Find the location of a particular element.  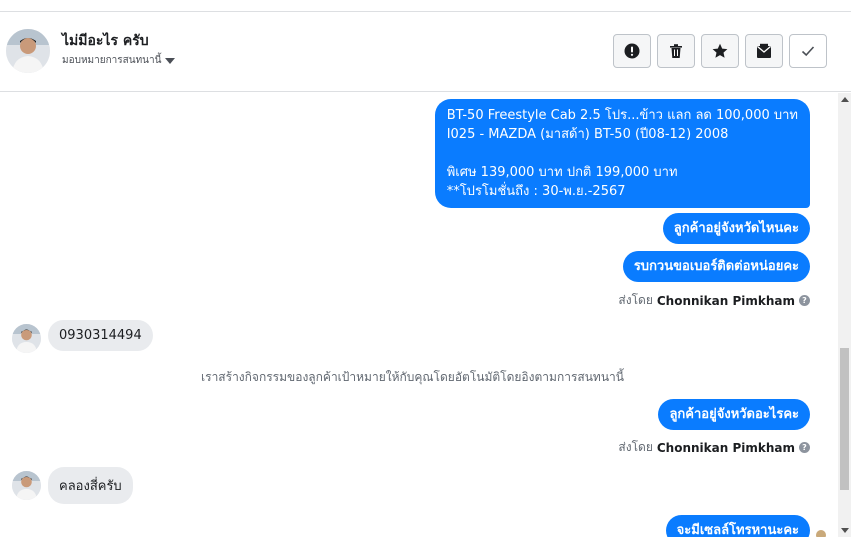

exclamation-icon is located at coordinates (632, 51).